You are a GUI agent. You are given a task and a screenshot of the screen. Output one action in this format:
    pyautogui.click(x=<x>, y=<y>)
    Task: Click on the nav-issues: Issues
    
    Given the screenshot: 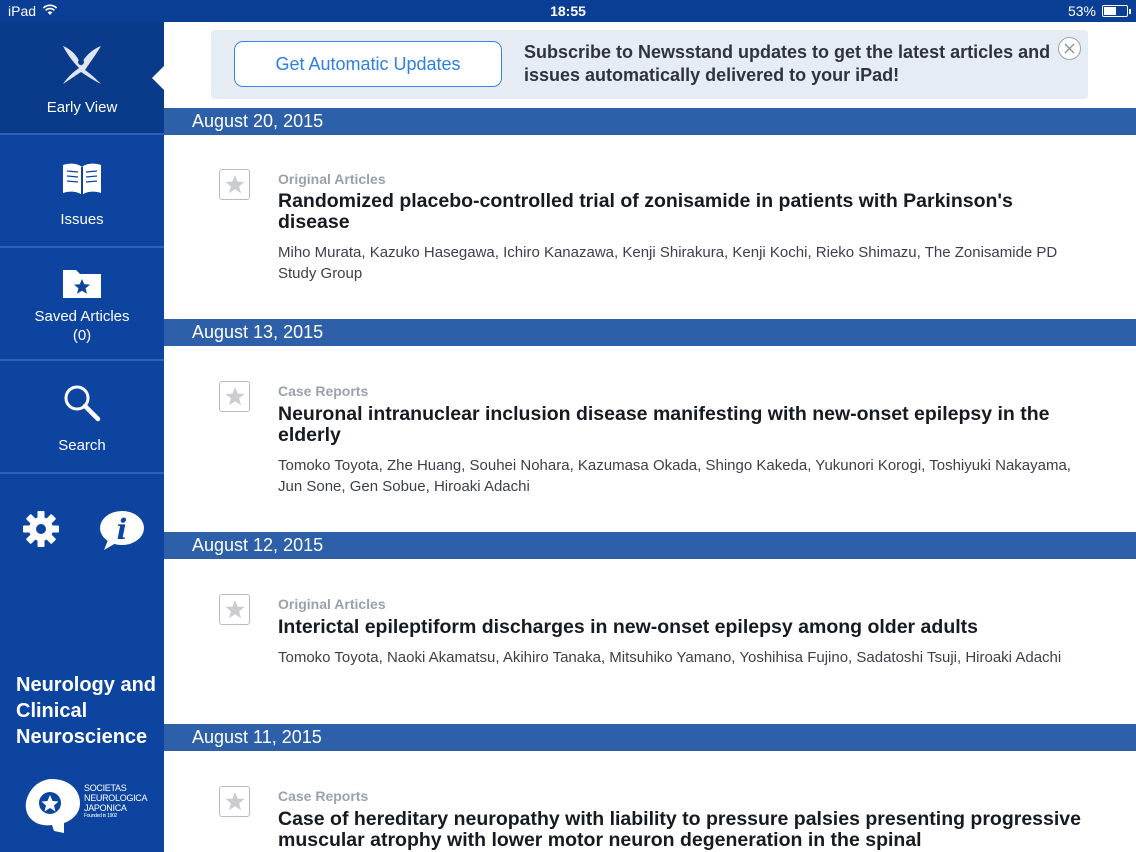 What is the action you would take?
    pyautogui.click(x=82, y=191)
    